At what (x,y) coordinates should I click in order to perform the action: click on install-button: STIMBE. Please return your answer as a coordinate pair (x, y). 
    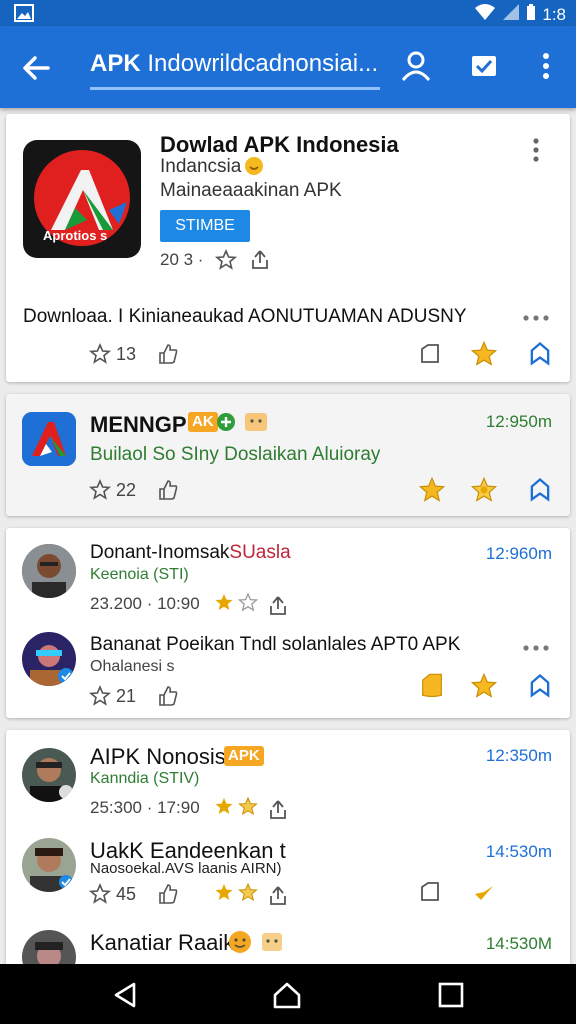
    Looking at the image, I should click on (205, 226).